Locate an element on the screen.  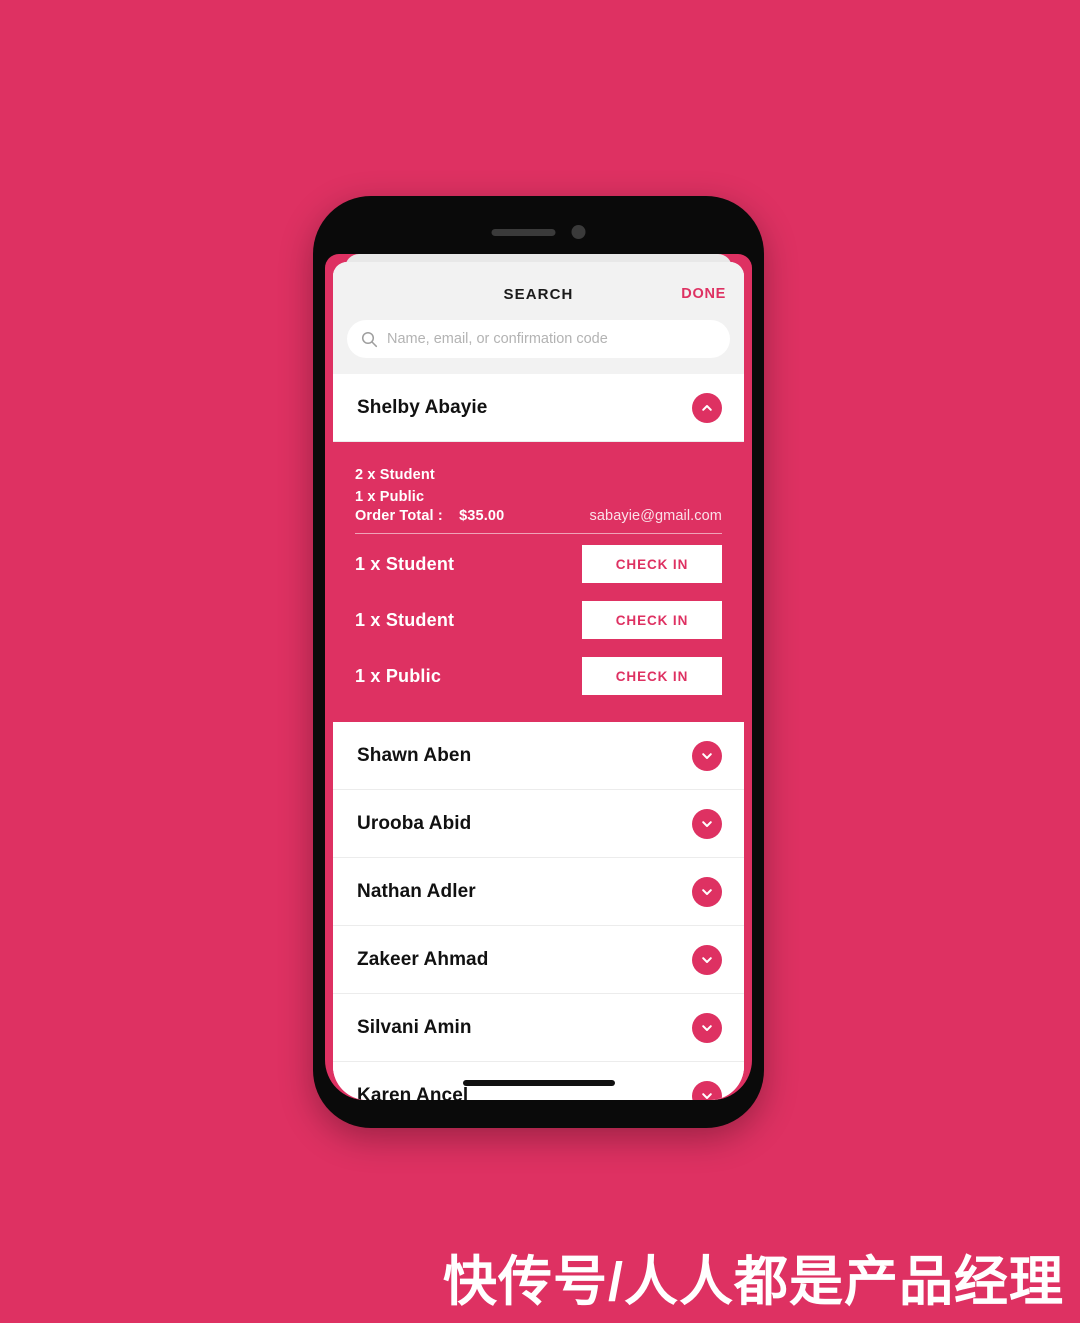
search-field-wrapper is located at coordinates (538, 342).